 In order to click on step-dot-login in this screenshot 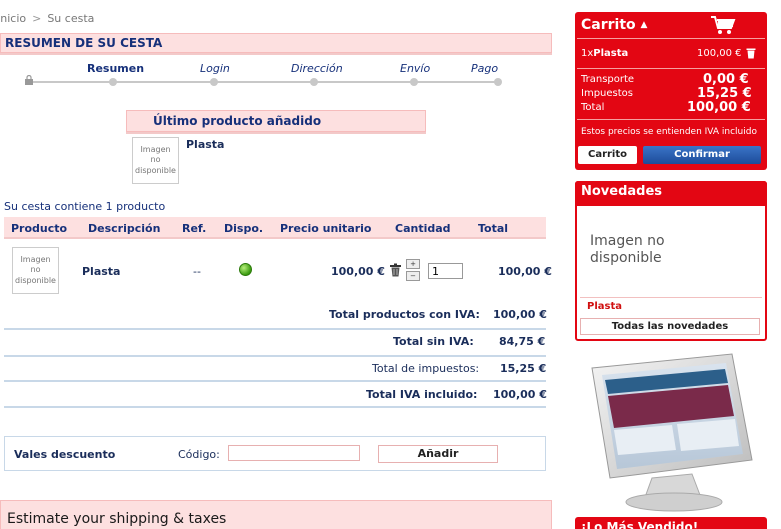, I will do `click(214, 82)`.